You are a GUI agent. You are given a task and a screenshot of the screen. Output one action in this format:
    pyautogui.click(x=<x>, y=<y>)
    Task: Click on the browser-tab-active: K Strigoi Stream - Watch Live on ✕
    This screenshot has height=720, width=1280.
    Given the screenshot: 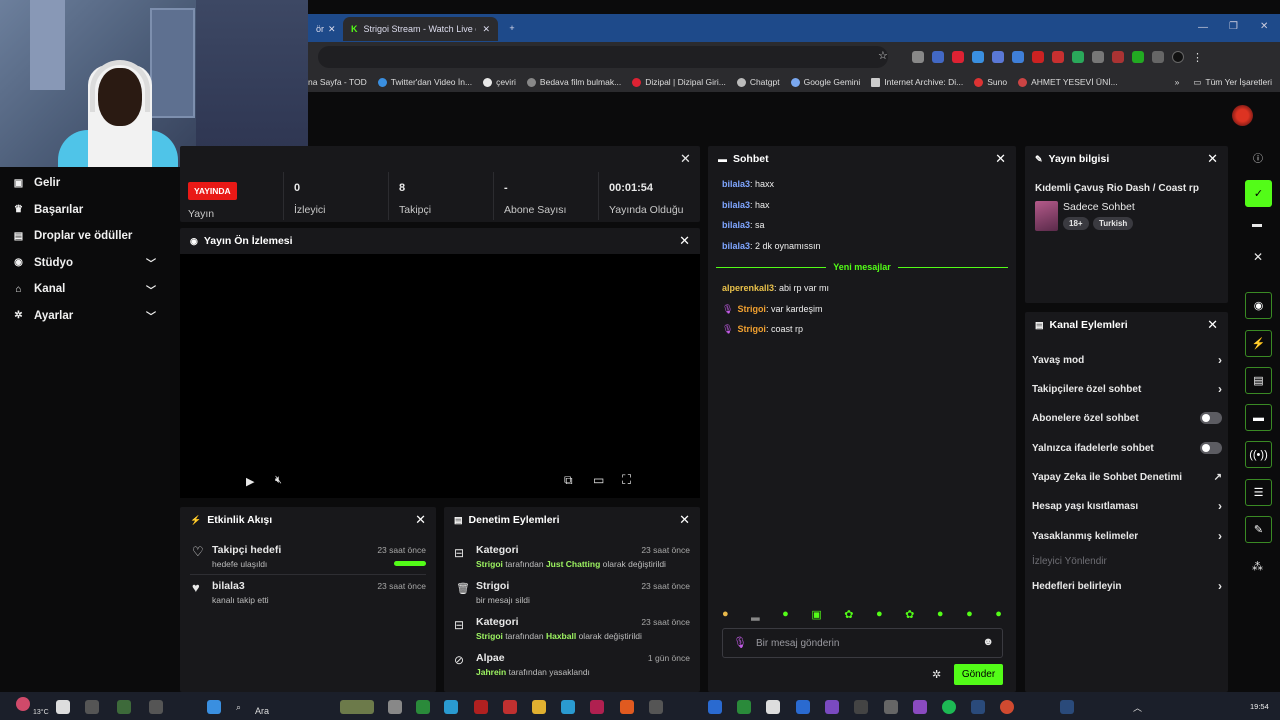 What is the action you would take?
    pyautogui.click(x=420, y=29)
    